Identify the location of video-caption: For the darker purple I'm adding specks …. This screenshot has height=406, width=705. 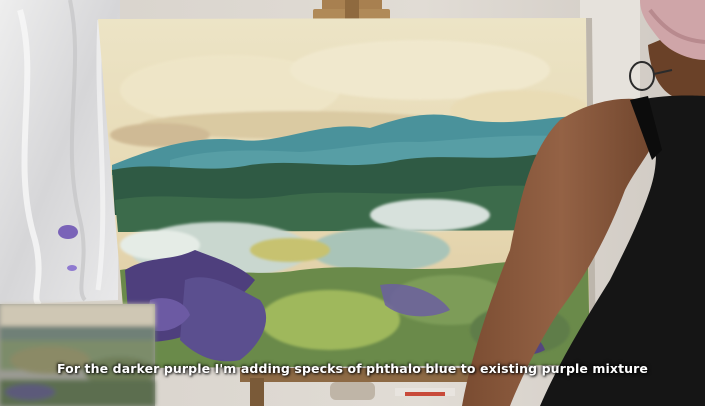
(352, 368).